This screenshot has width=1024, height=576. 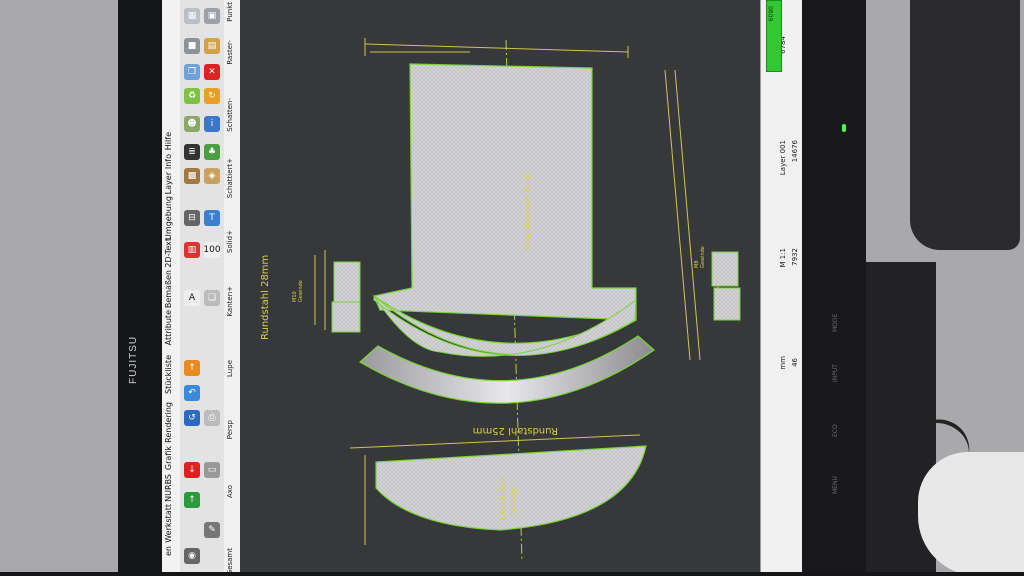 What do you see at coordinates (171, 253) in the screenshot?
I see `menu-item-2d-text: 2D-Text` at bounding box center [171, 253].